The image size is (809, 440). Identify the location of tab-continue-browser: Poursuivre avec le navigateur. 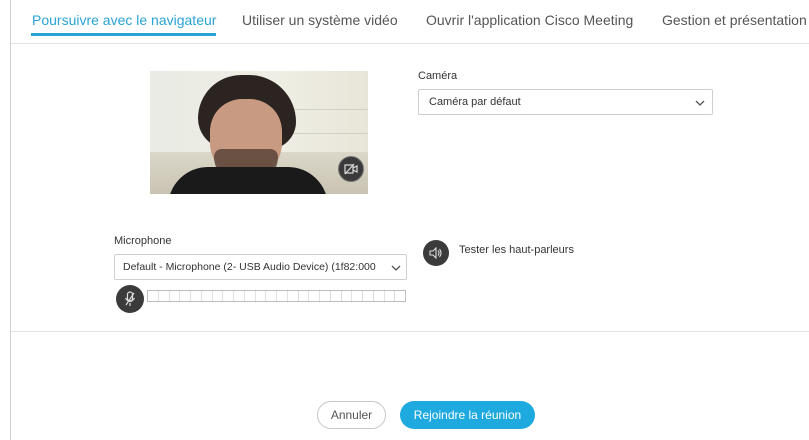
(124, 20).